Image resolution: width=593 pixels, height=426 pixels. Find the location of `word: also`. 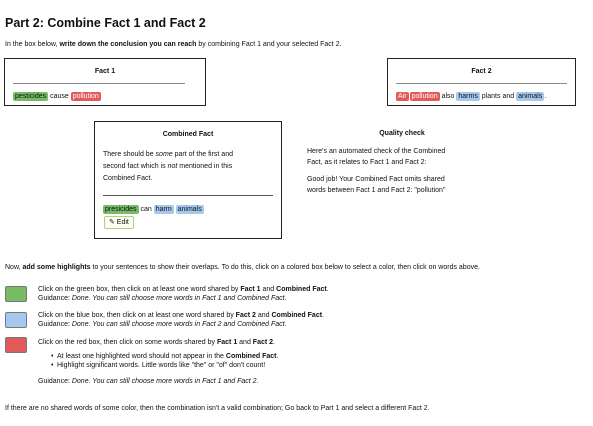

word: also is located at coordinates (448, 96).